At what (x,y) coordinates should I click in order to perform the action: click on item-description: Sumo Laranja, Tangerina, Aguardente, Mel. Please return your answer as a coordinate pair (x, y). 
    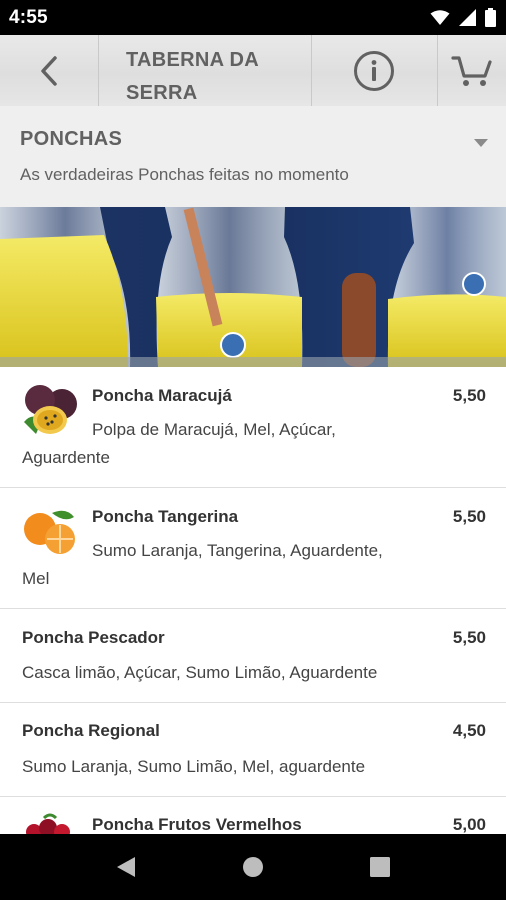
    Looking at the image, I should click on (254, 565).